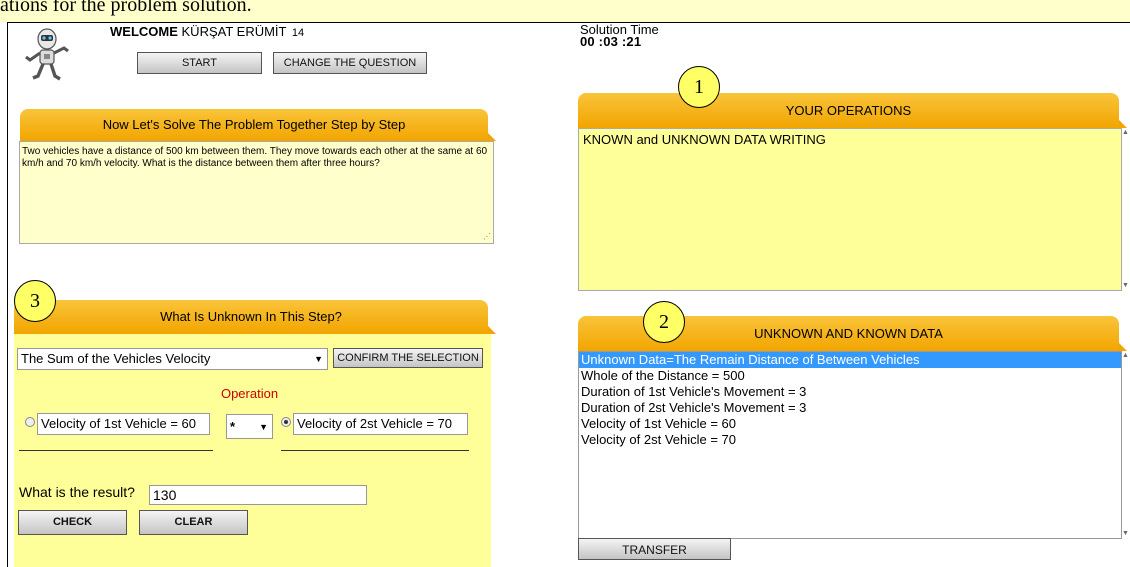 Image resolution: width=1130 pixels, height=567 pixels. I want to click on operand-1-underline, so click(116, 450).